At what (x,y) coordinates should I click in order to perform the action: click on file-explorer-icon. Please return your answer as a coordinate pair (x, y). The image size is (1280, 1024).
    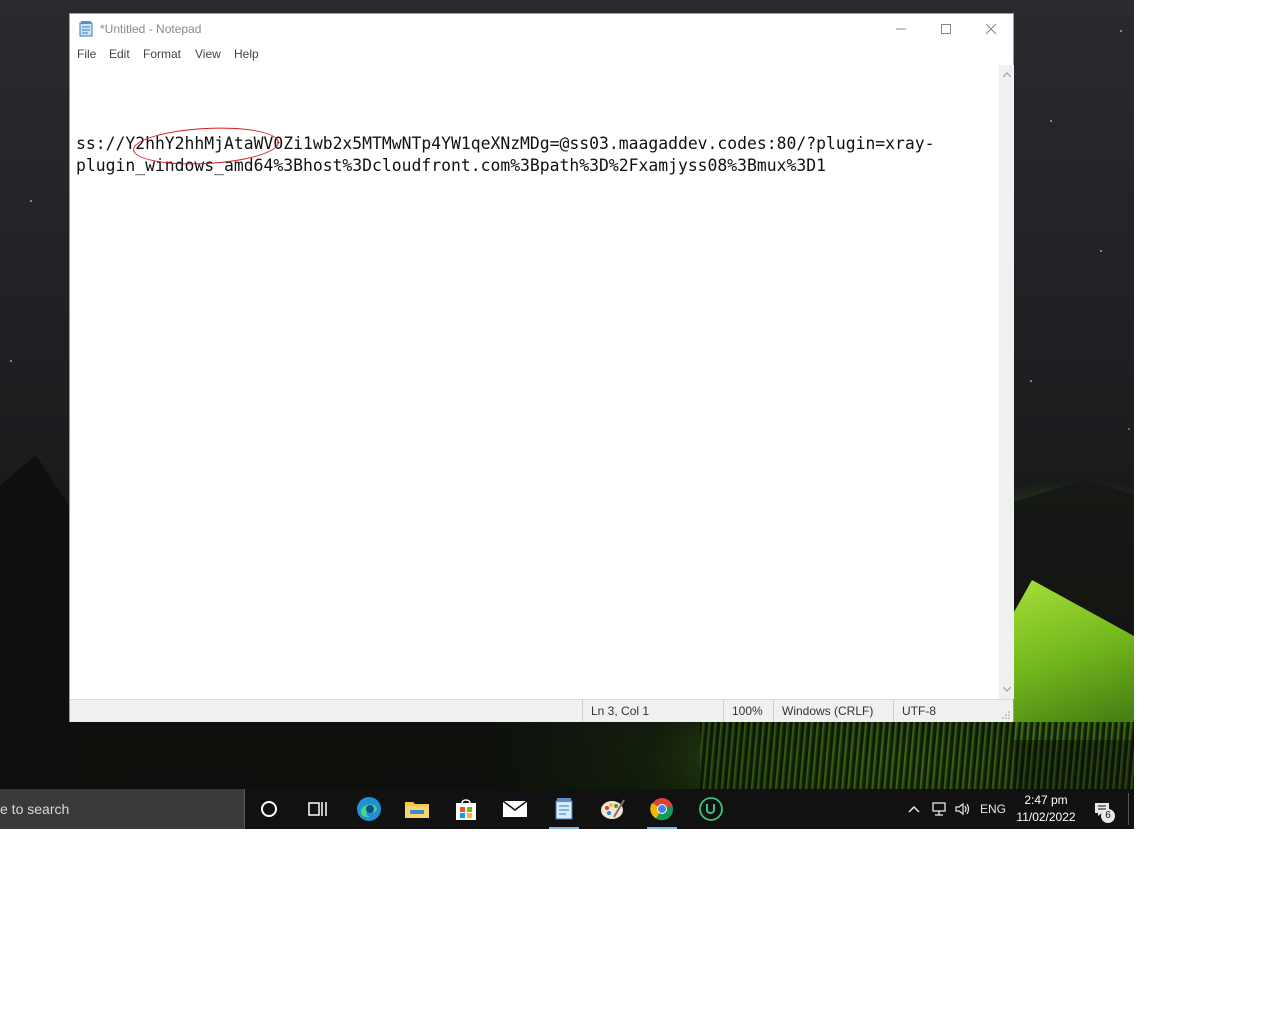
    Looking at the image, I should click on (417, 810).